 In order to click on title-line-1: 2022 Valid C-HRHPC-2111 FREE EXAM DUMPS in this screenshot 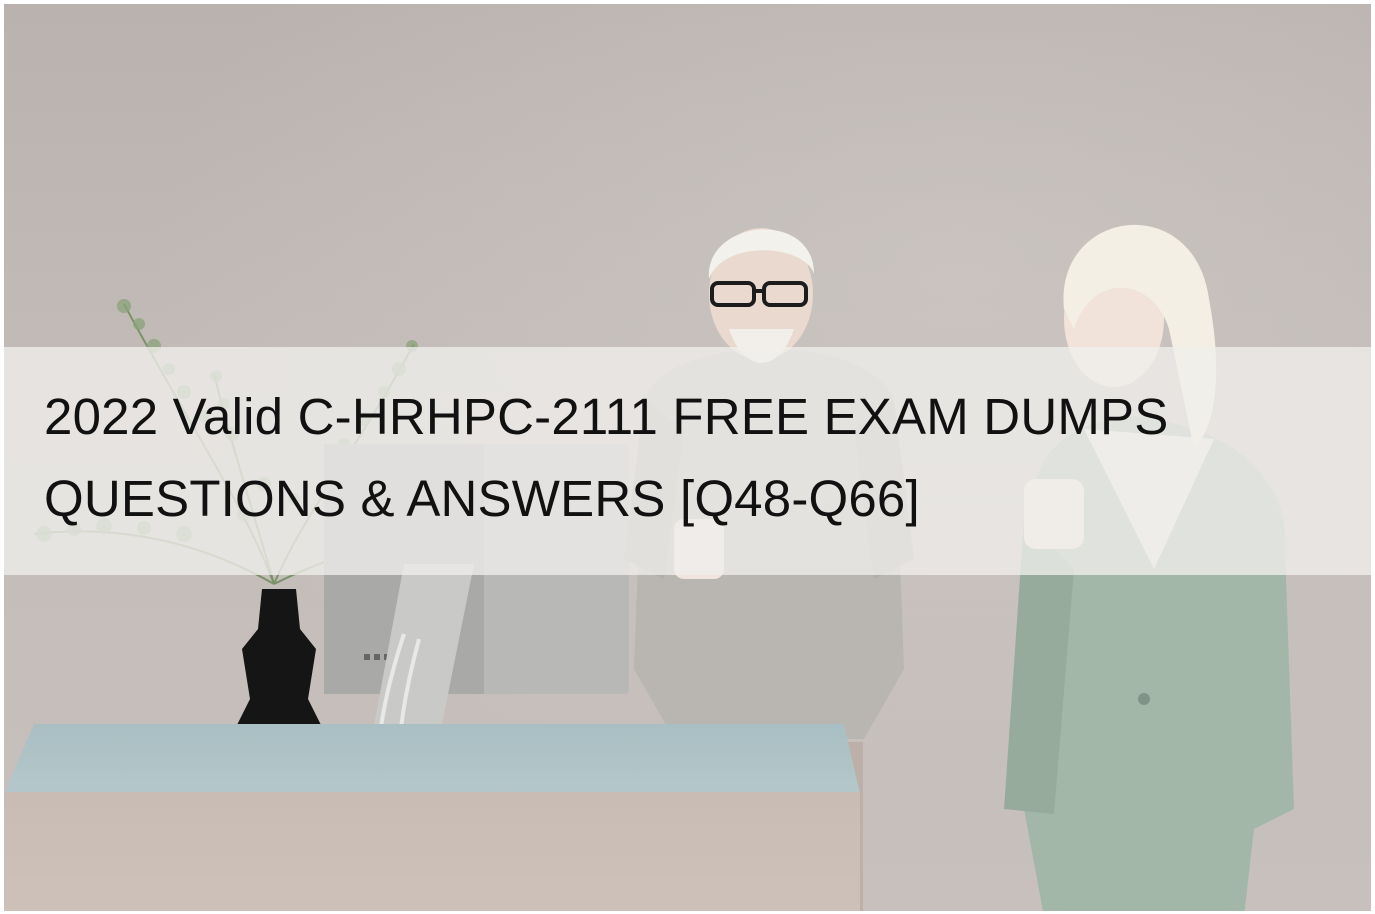, I will do `click(606, 416)`.